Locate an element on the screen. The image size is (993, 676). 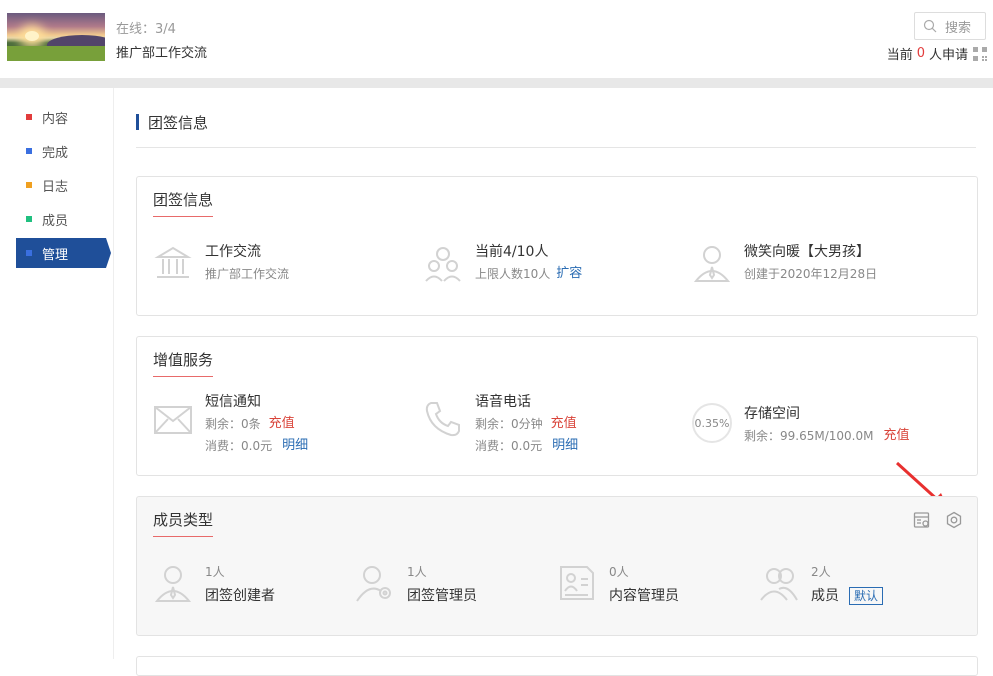
sidebar-item-label: 成员 is located at coordinates (55, 221).